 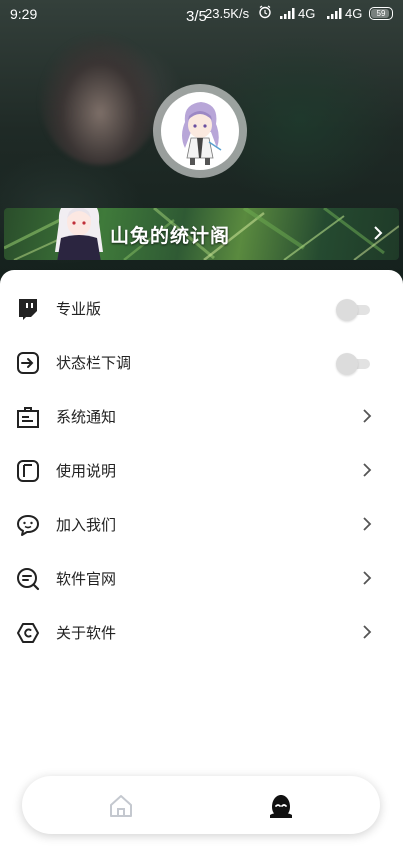 What do you see at coordinates (121, 806) in the screenshot?
I see `home-icon` at bounding box center [121, 806].